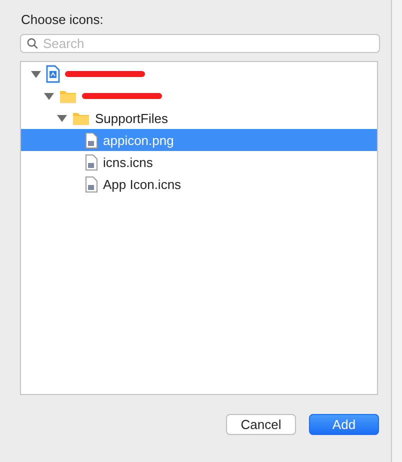  Describe the element at coordinates (199, 118) in the screenshot. I see `tree-row: SupportFiles` at that location.